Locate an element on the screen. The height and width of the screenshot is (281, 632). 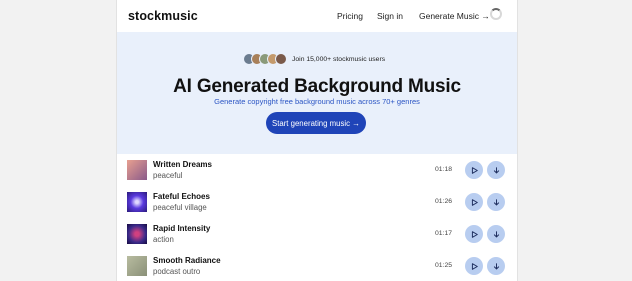
nav-signin-link: Sign in is located at coordinates (390, 16).